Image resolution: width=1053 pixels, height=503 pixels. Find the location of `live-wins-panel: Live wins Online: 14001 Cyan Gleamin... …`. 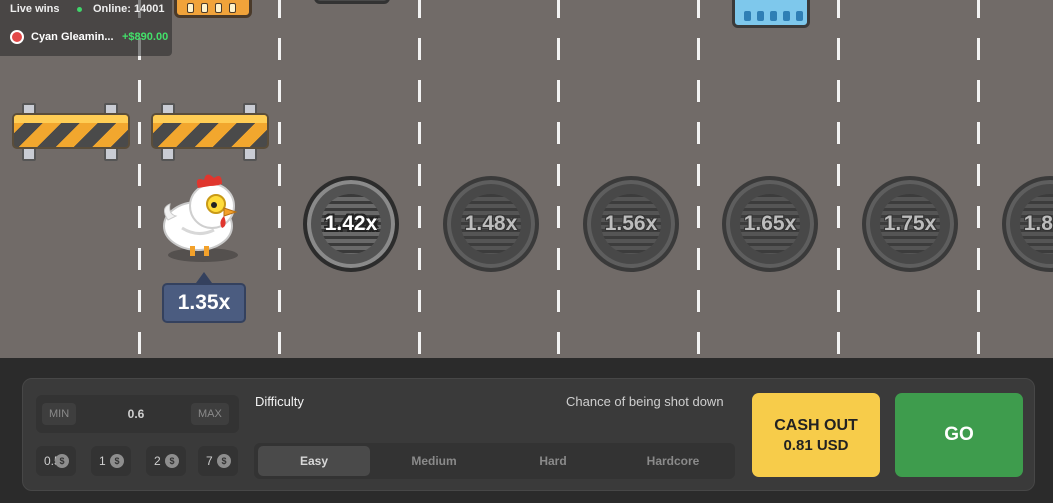

live-wins-panel: Live wins Online: 14001 Cyan Gleamin... … is located at coordinates (86, 28).